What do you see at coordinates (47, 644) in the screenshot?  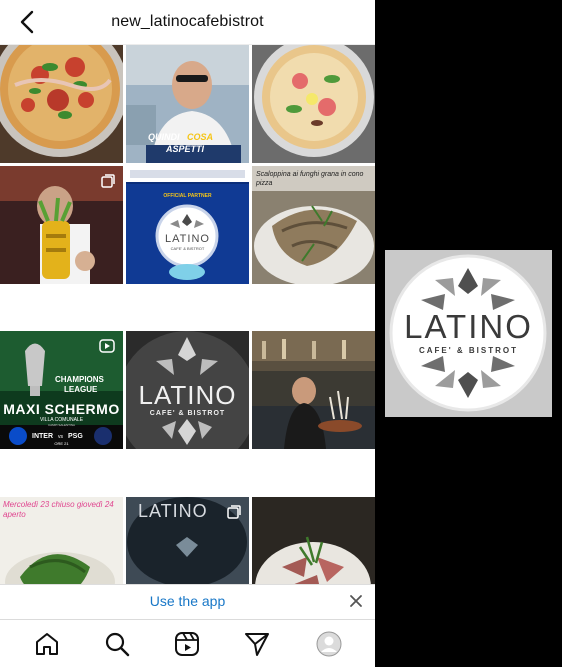 I see `home-icon` at bounding box center [47, 644].